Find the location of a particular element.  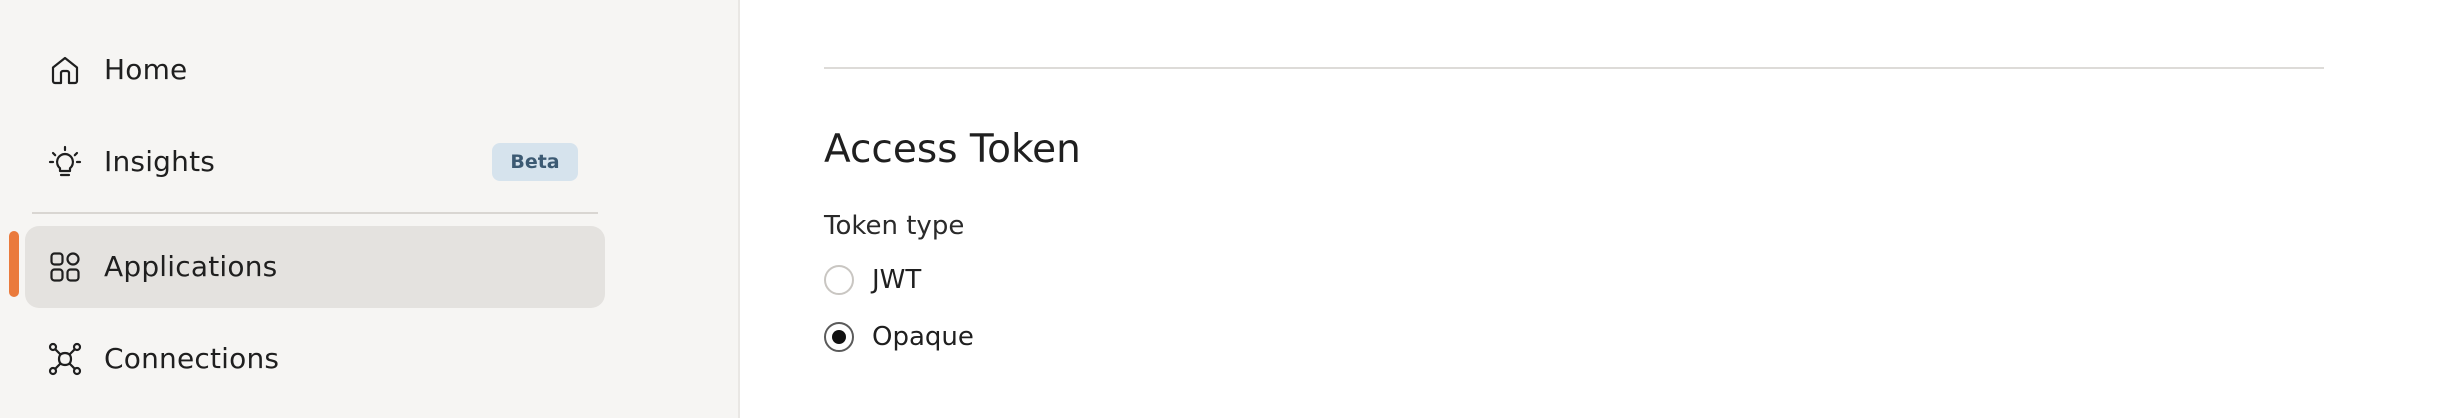

sidebar-item-connections: Connections is located at coordinates (315, 359).